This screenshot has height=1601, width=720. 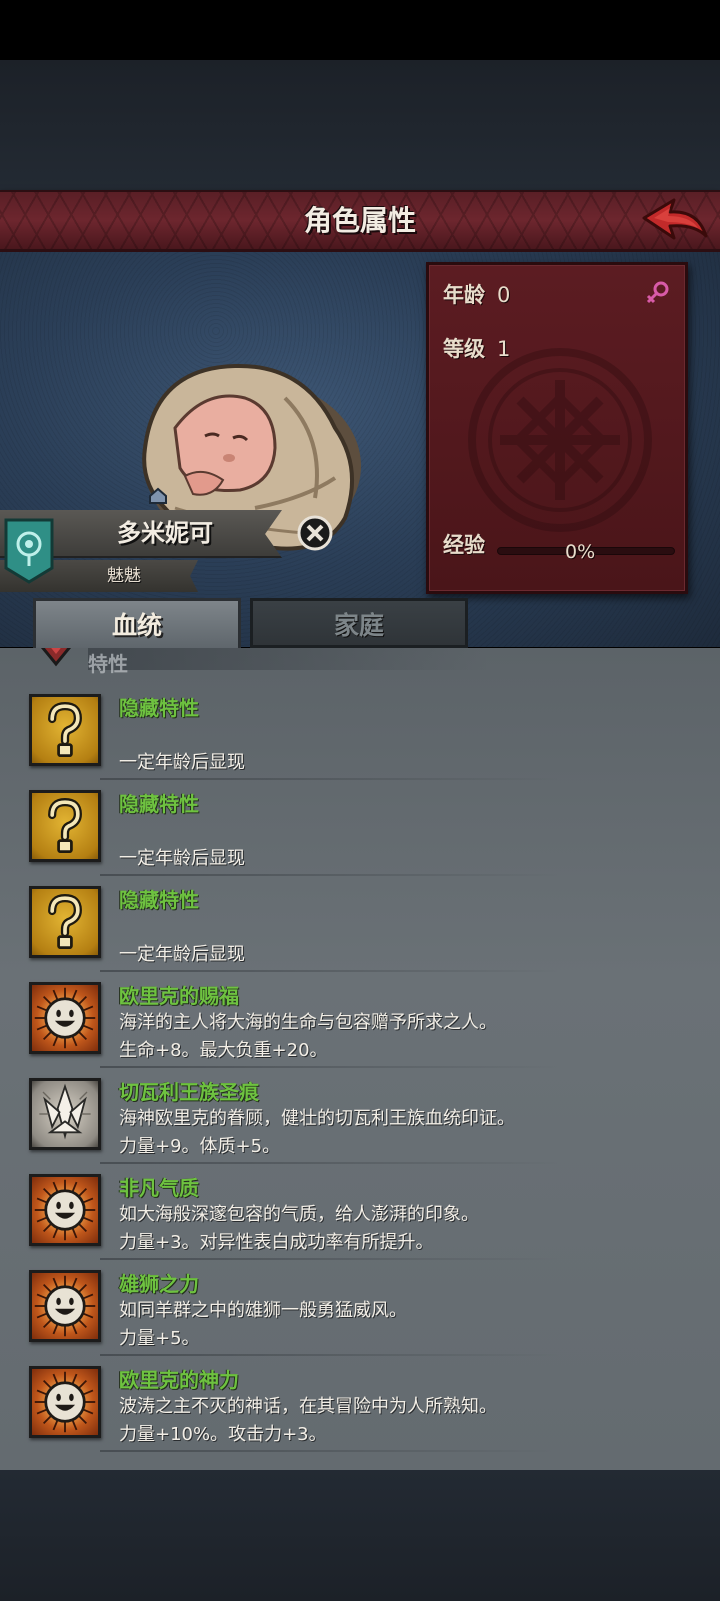 I want to click on top-background, so click(x=360, y=125).